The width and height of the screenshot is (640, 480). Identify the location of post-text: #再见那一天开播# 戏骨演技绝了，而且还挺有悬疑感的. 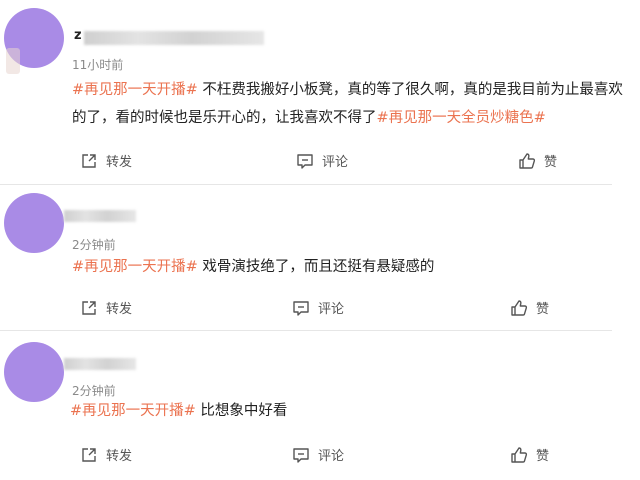
(349, 267).